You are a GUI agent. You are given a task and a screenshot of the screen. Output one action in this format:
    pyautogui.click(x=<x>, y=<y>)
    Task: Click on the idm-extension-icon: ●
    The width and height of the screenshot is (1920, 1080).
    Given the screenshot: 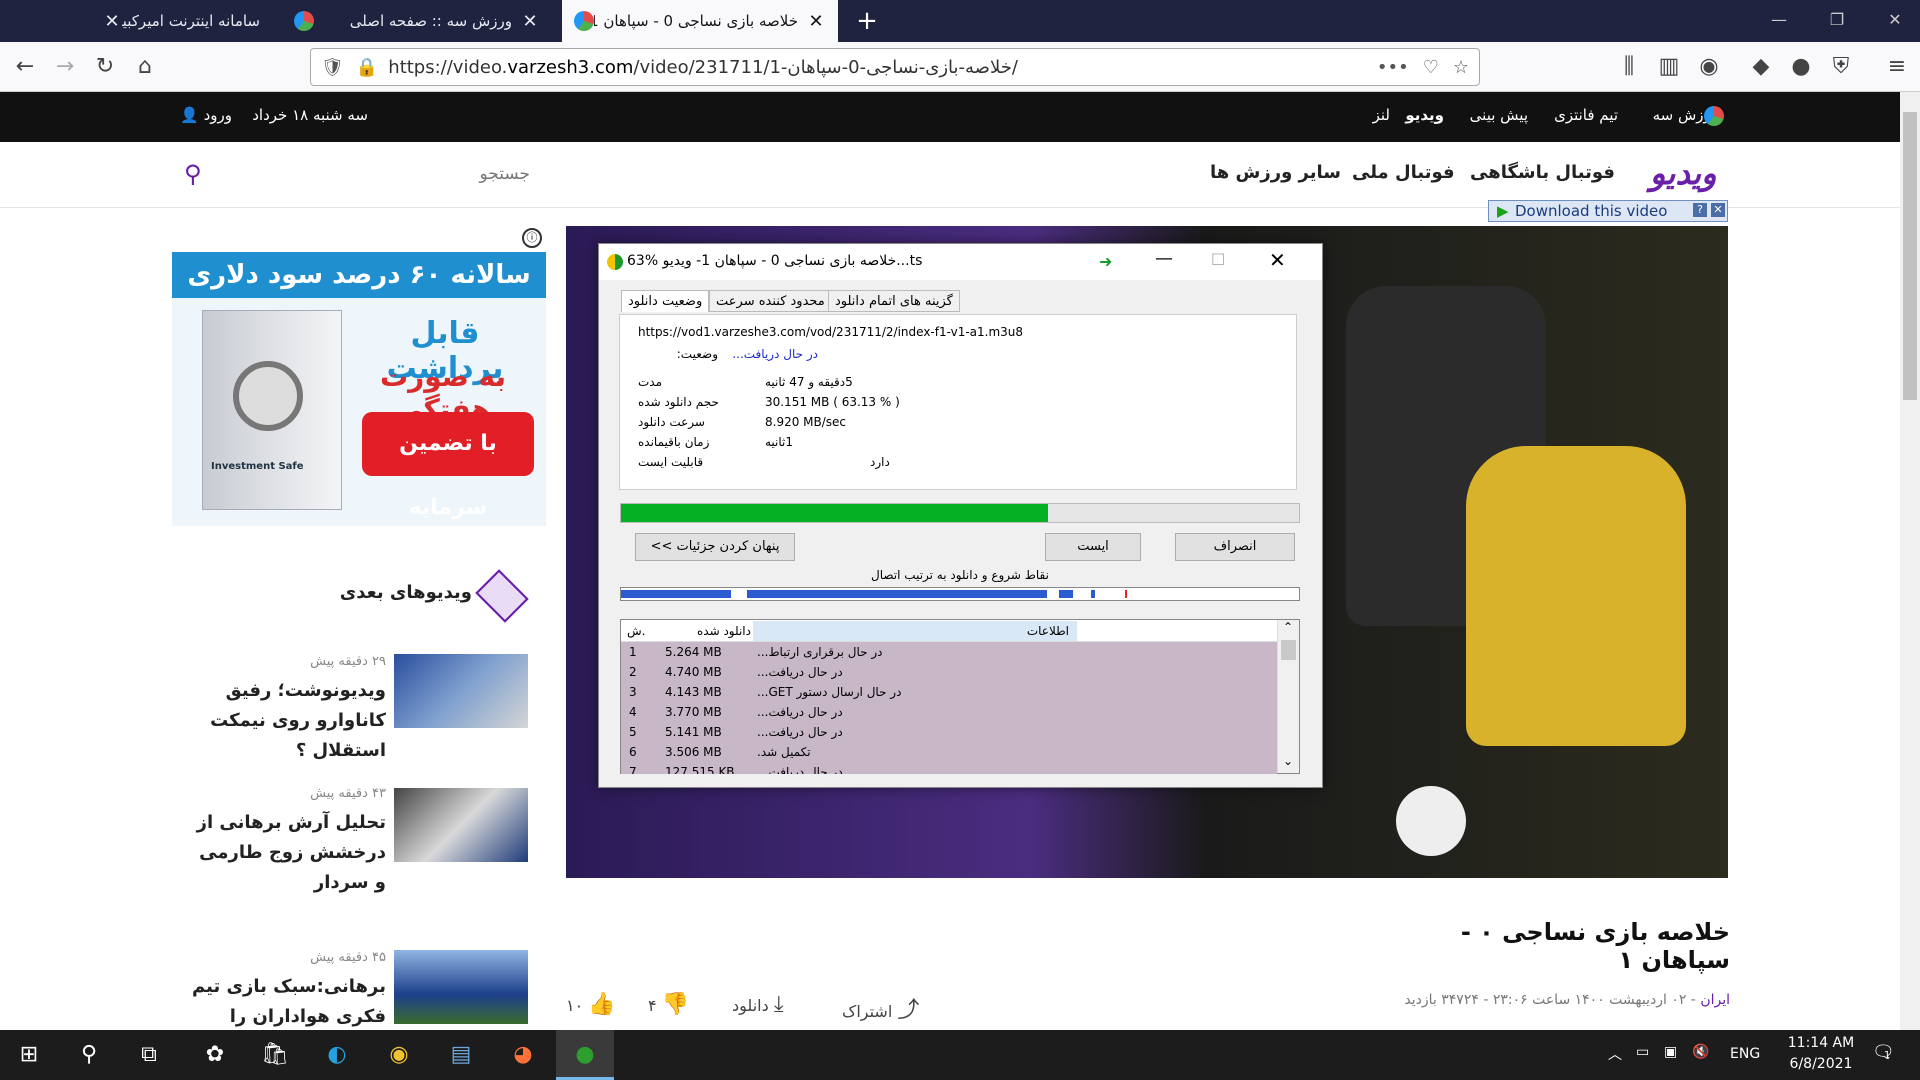 What is the action you would take?
    pyautogui.click(x=1801, y=67)
    